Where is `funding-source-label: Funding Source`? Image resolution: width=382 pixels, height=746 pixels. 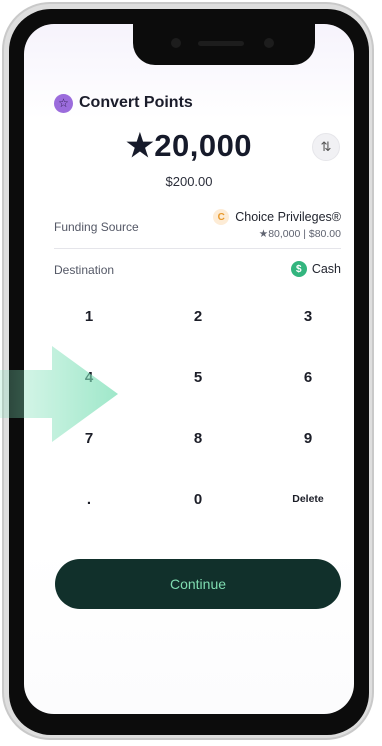
funding-source-label: Funding Source is located at coordinates (96, 227).